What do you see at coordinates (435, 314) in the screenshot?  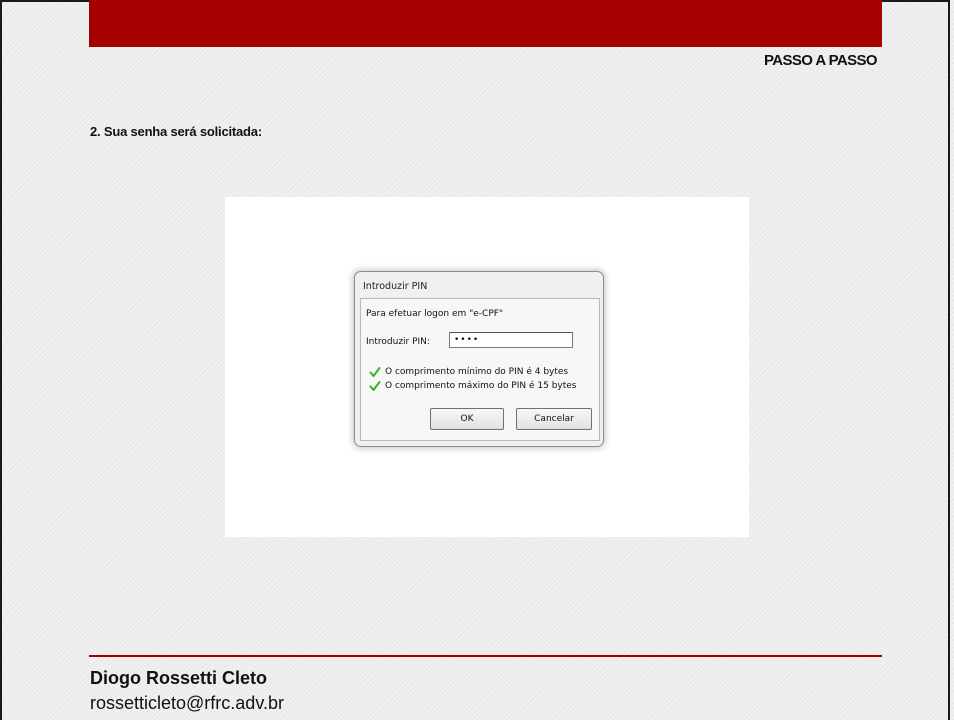 I see `logon-message: Para efetuar logon em "e-CPF"` at bounding box center [435, 314].